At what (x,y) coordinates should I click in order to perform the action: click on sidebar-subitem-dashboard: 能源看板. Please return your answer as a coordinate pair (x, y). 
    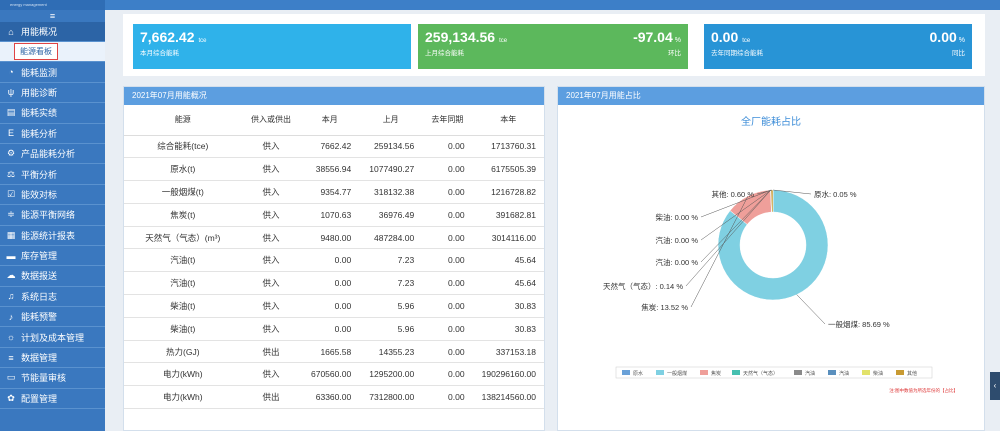
    Looking at the image, I should click on (52, 52).